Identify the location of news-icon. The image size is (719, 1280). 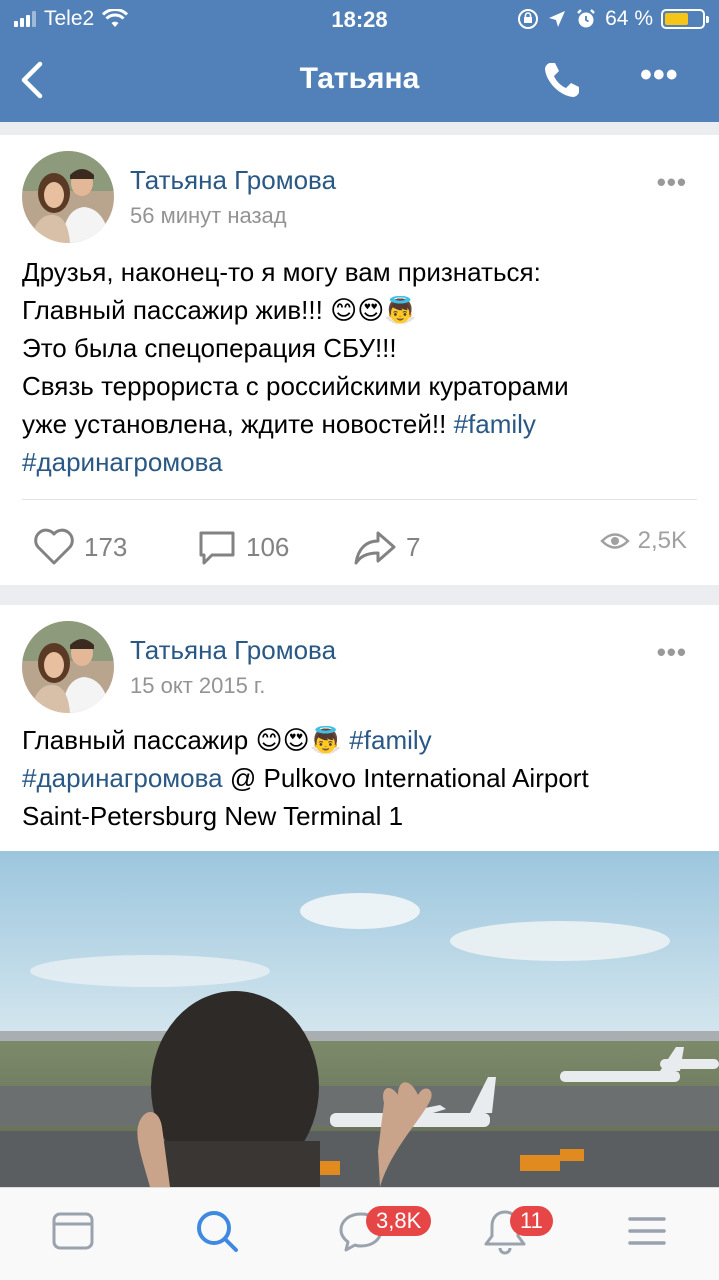
(73, 1231).